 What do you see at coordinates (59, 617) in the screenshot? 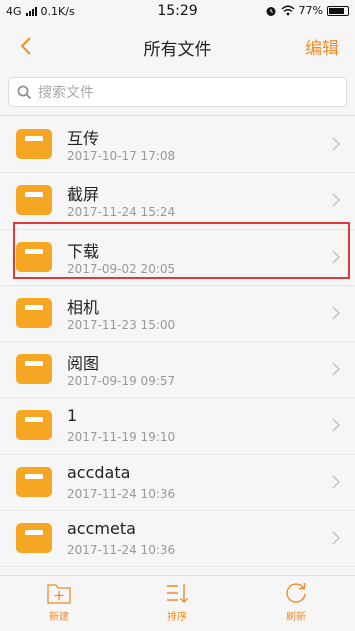
I see `new-label: 新建` at bounding box center [59, 617].